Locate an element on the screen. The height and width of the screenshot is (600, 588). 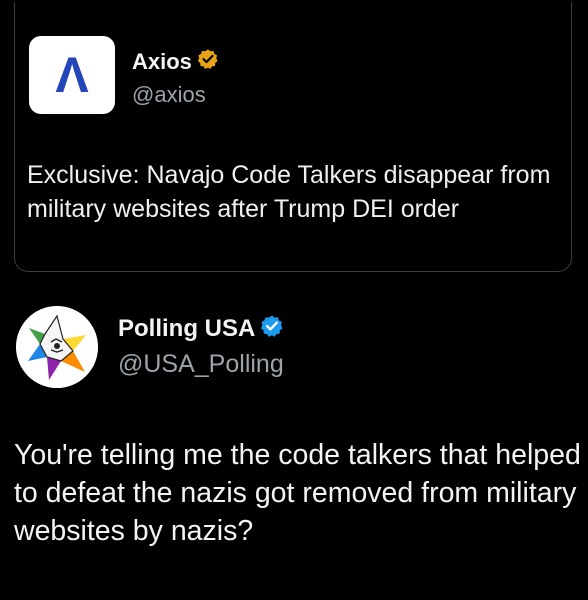
gold-verified-badge-icon is located at coordinates (208, 61).